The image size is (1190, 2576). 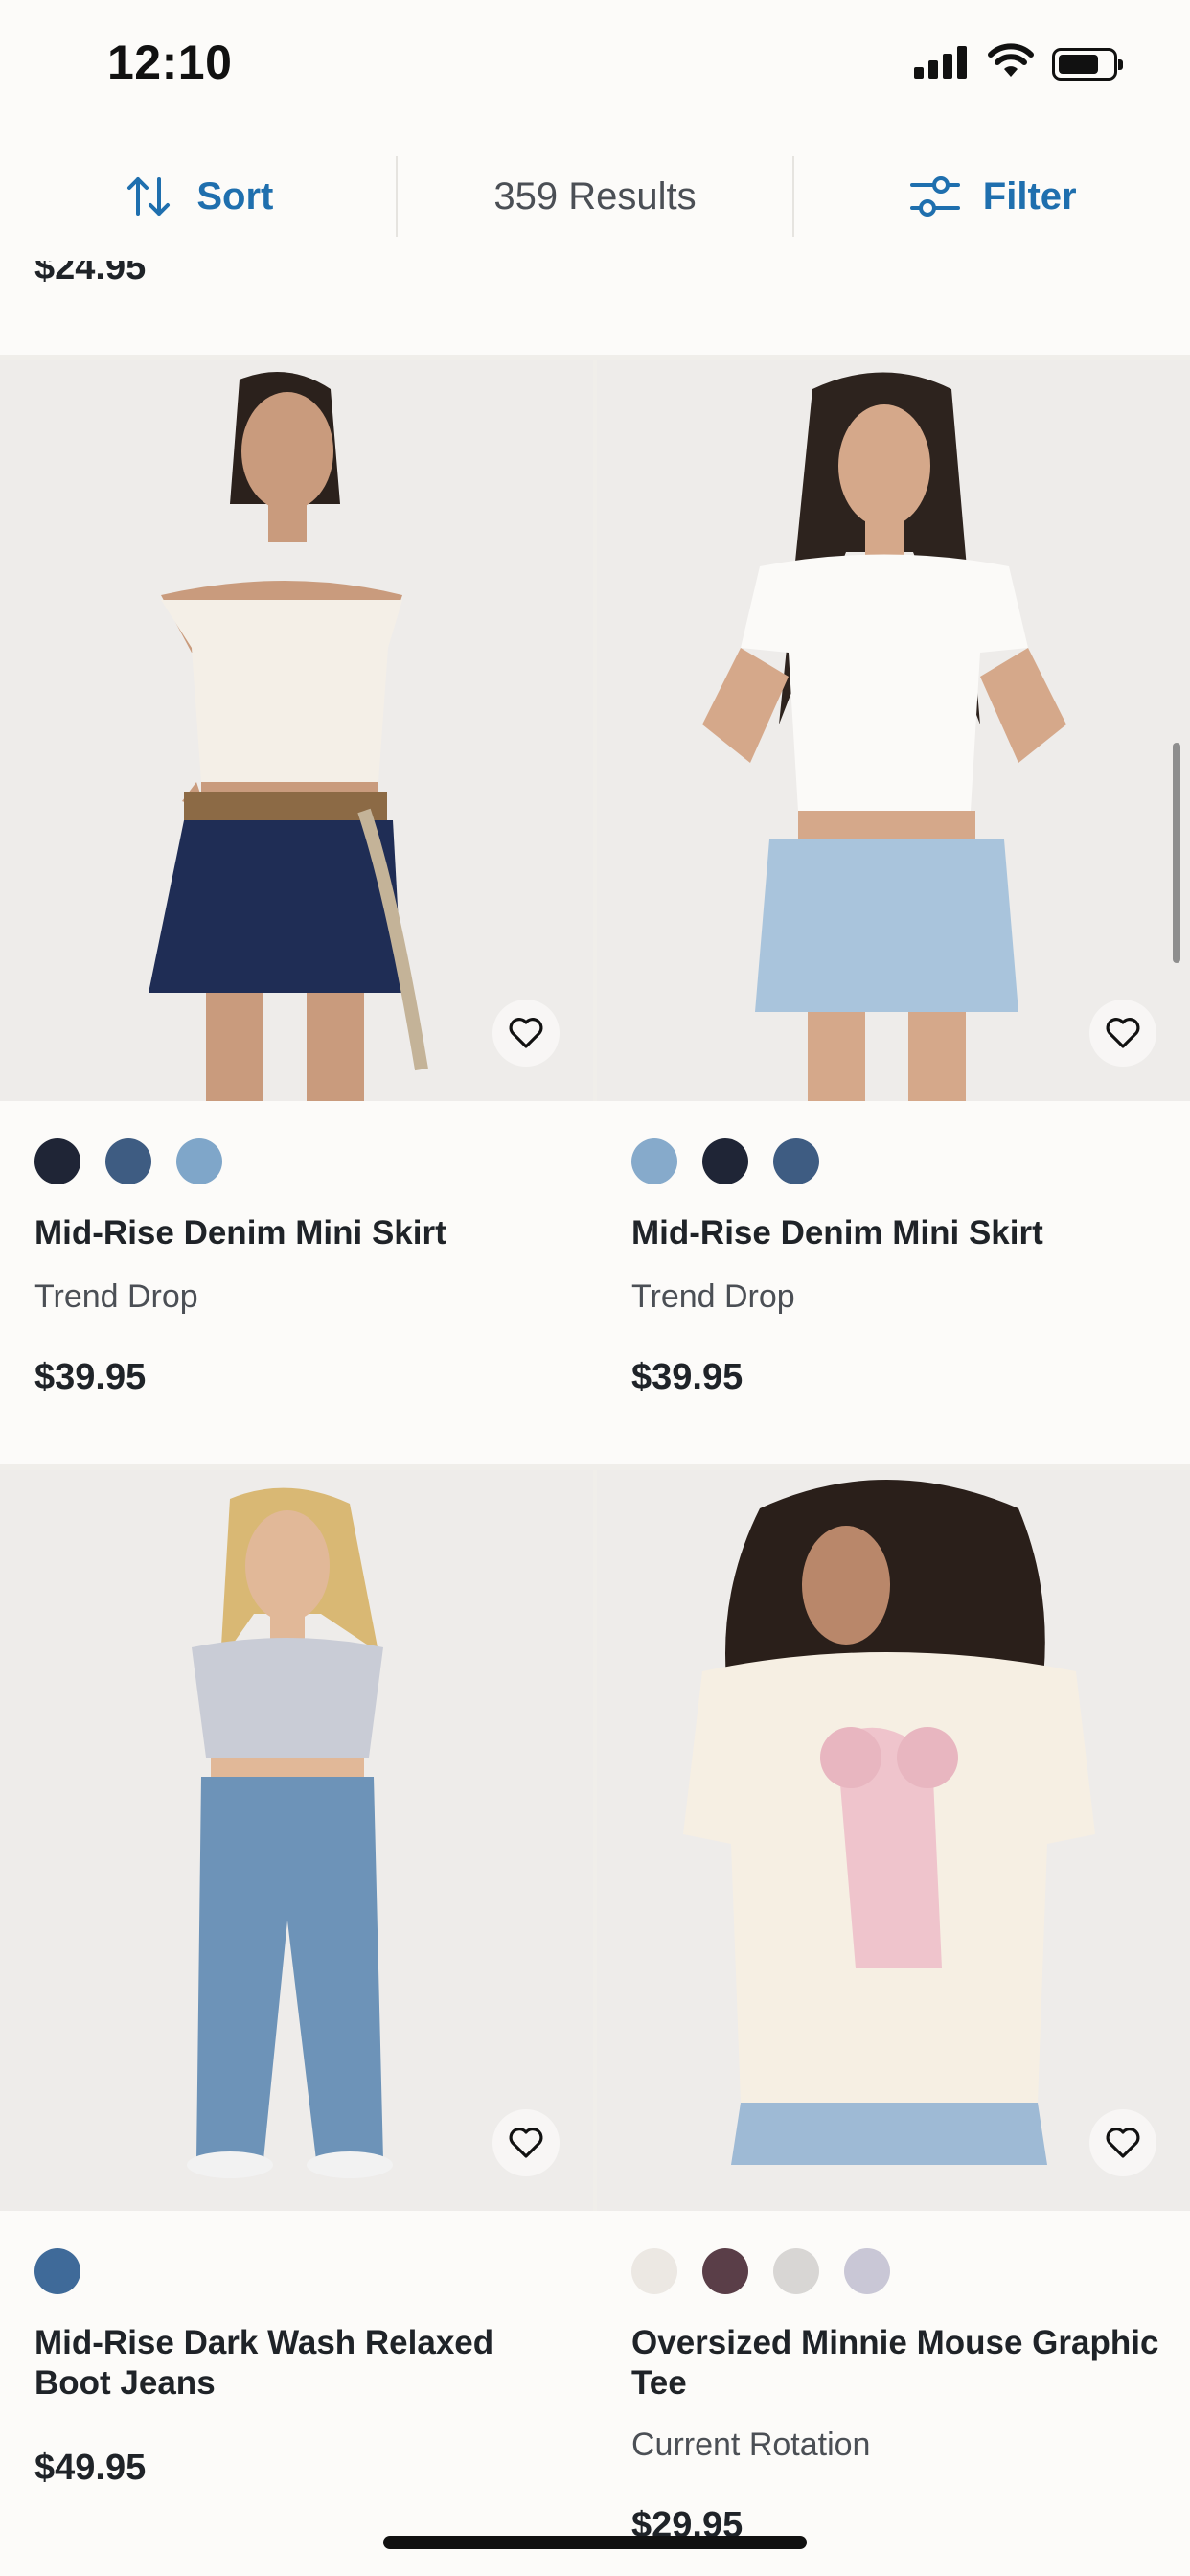 What do you see at coordinates (935, 196) in the screenshot?
I see `filter-sliders-icon` at bounding box center [935, 196].